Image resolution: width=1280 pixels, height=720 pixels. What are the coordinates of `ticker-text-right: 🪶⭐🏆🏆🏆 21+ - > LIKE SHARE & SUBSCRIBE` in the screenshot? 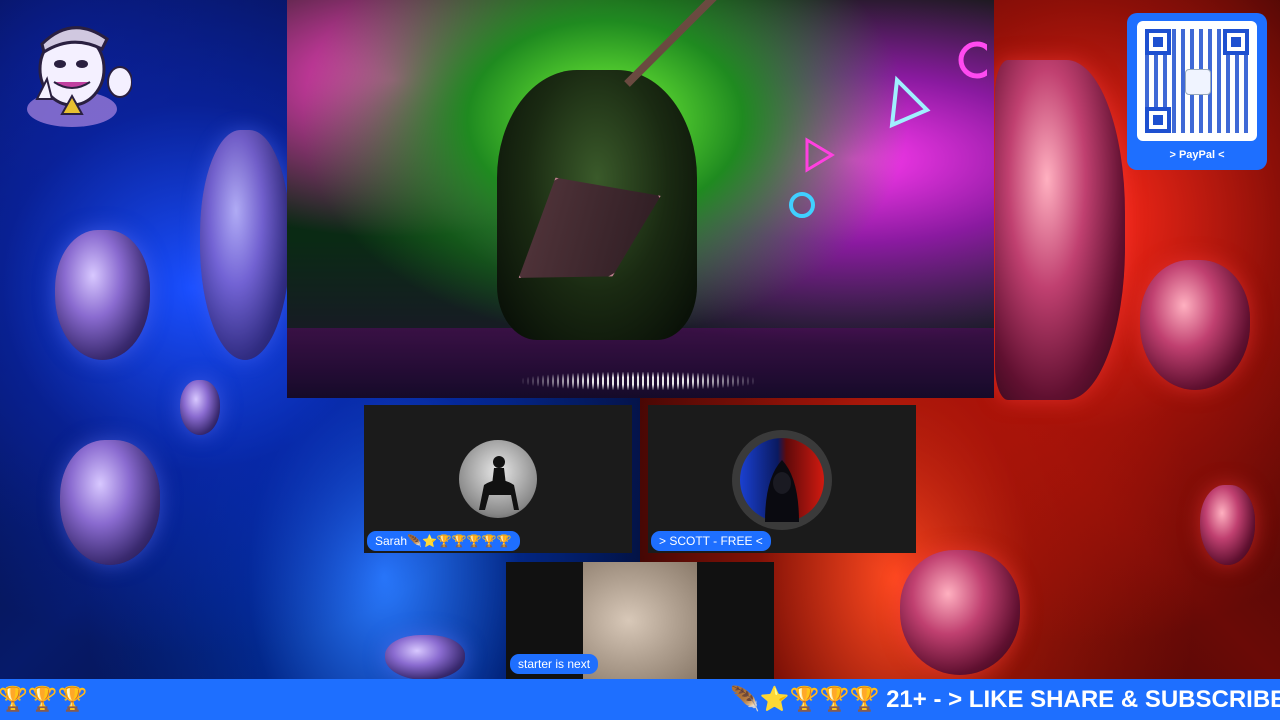 It's located at (1005, 699).